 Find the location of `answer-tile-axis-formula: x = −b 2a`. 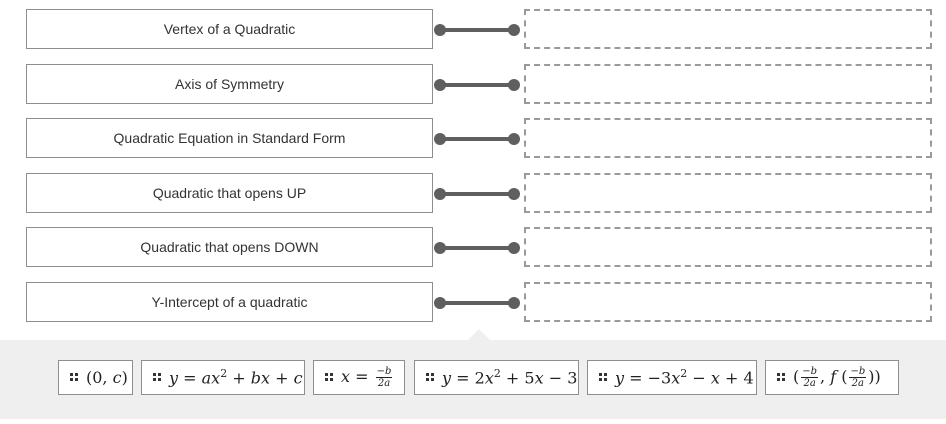

answer-tile-axis-formula: x = −b 2a is located at coordinates (359, 377).